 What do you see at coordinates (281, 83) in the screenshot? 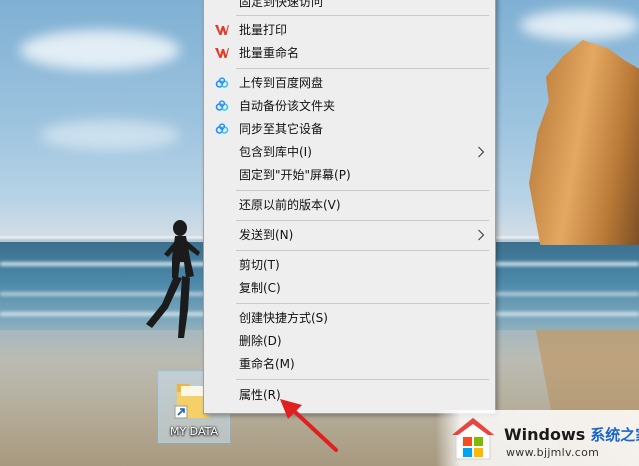
I see `menu-item-label: 上传到百度网盘` at bounding box center [281, 83].